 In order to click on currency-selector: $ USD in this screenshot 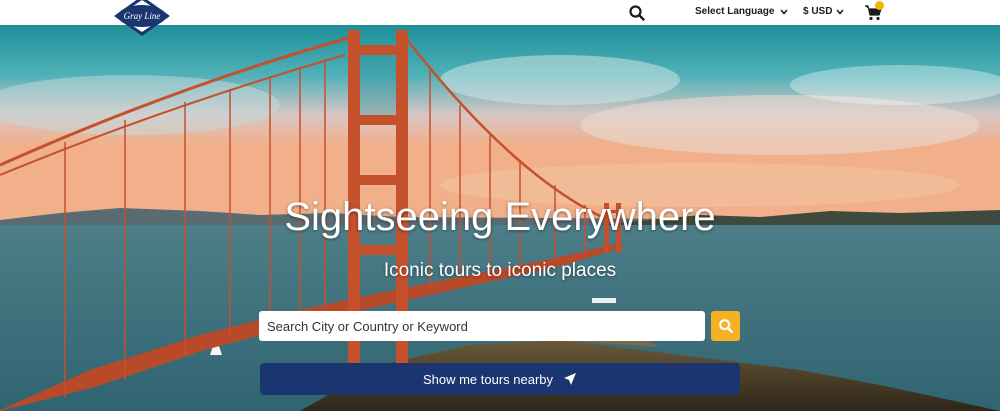, I will do `click(824, 11)`.